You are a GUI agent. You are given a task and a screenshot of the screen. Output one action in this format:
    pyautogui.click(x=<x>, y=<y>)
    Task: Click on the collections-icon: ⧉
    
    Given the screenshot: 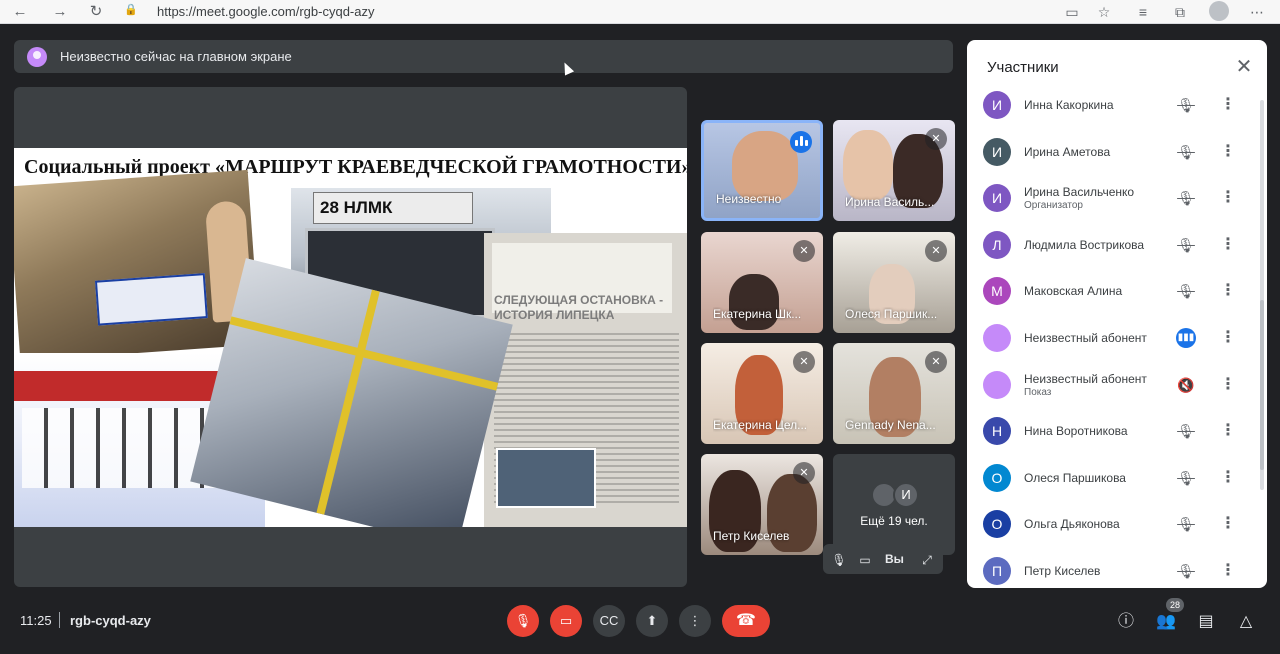 What is the action you would take?
    pyautogui.click(x=1180, y=12)
    